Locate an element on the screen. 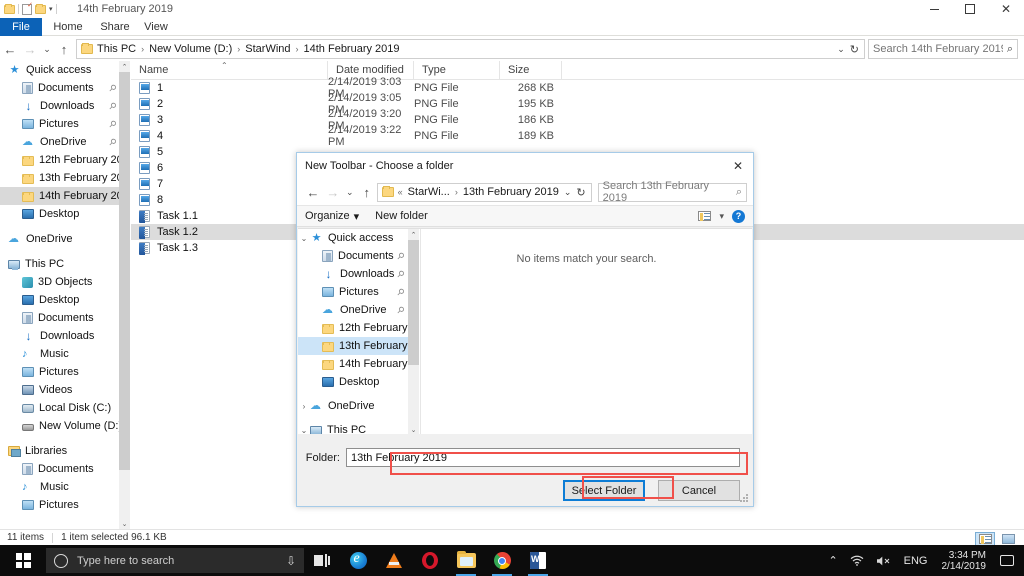 This screenshot has width=1024, height=576. column-header-size: Size is located at coordinates (531, 70).